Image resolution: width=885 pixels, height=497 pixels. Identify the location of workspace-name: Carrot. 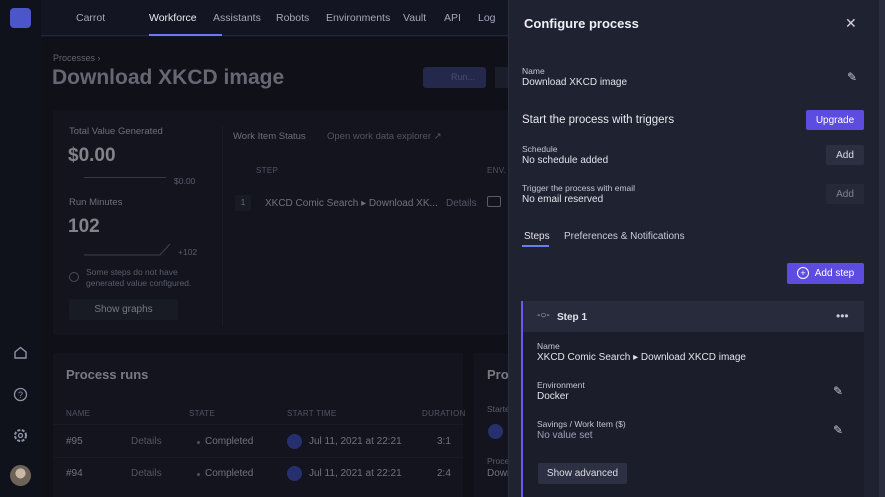
(90, 18).